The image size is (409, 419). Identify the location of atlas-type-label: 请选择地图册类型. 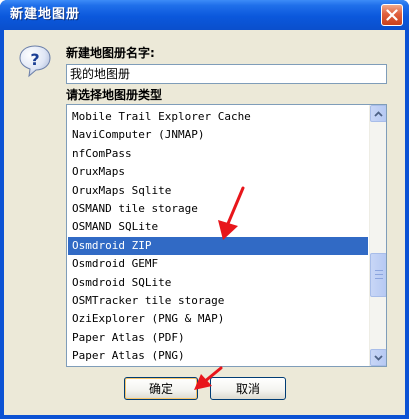
(114, 95).